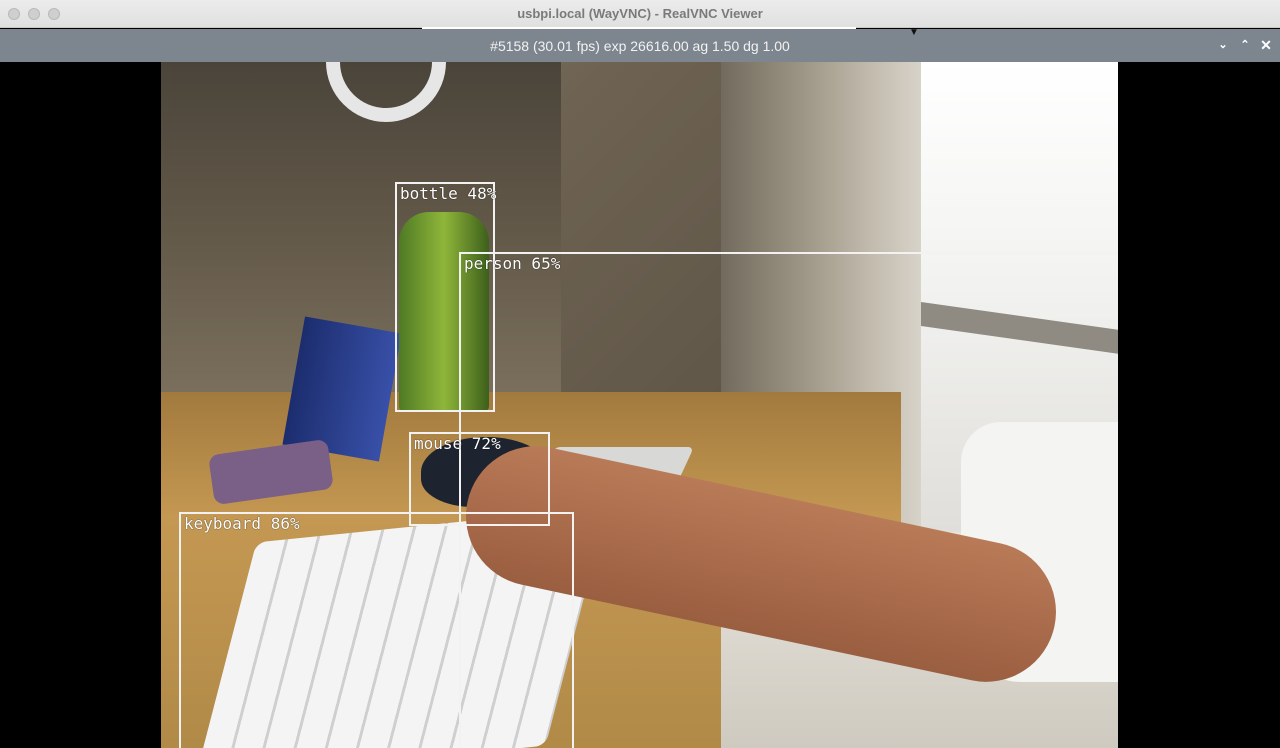  Describe the element at coordinates (242, 523) in the screenshot. I see `detection-label: keyboard 86%` at that location.